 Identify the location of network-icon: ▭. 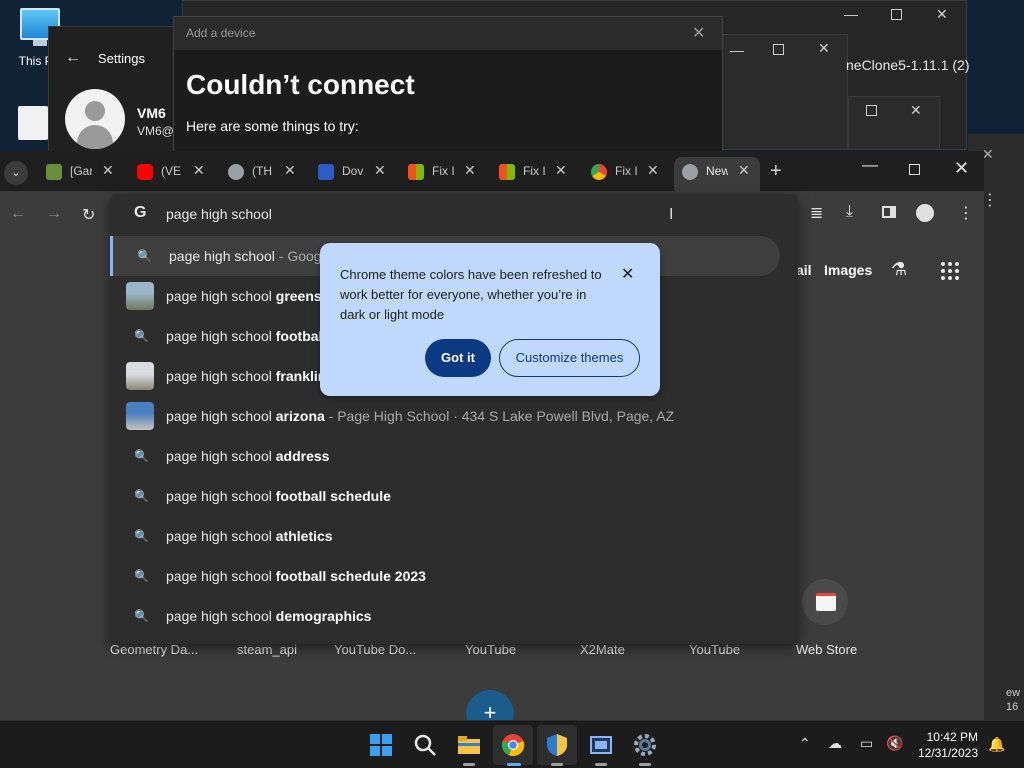
(866, 743).